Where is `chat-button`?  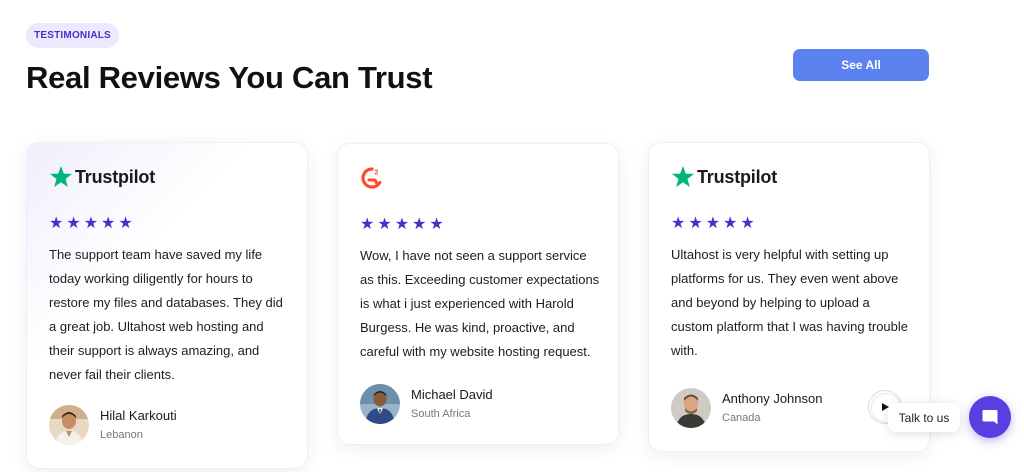
chat-button is located at coordinates (990, 417).